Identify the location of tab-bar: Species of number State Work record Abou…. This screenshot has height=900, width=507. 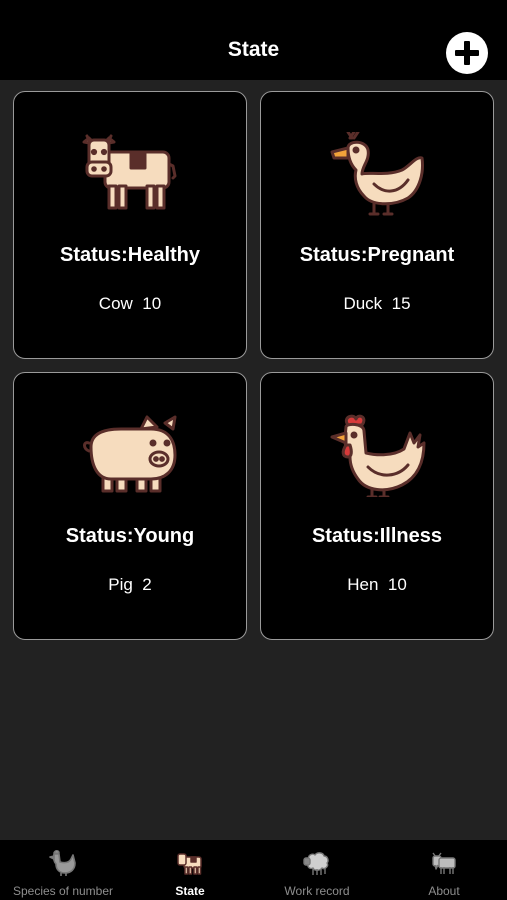
(253, 870).